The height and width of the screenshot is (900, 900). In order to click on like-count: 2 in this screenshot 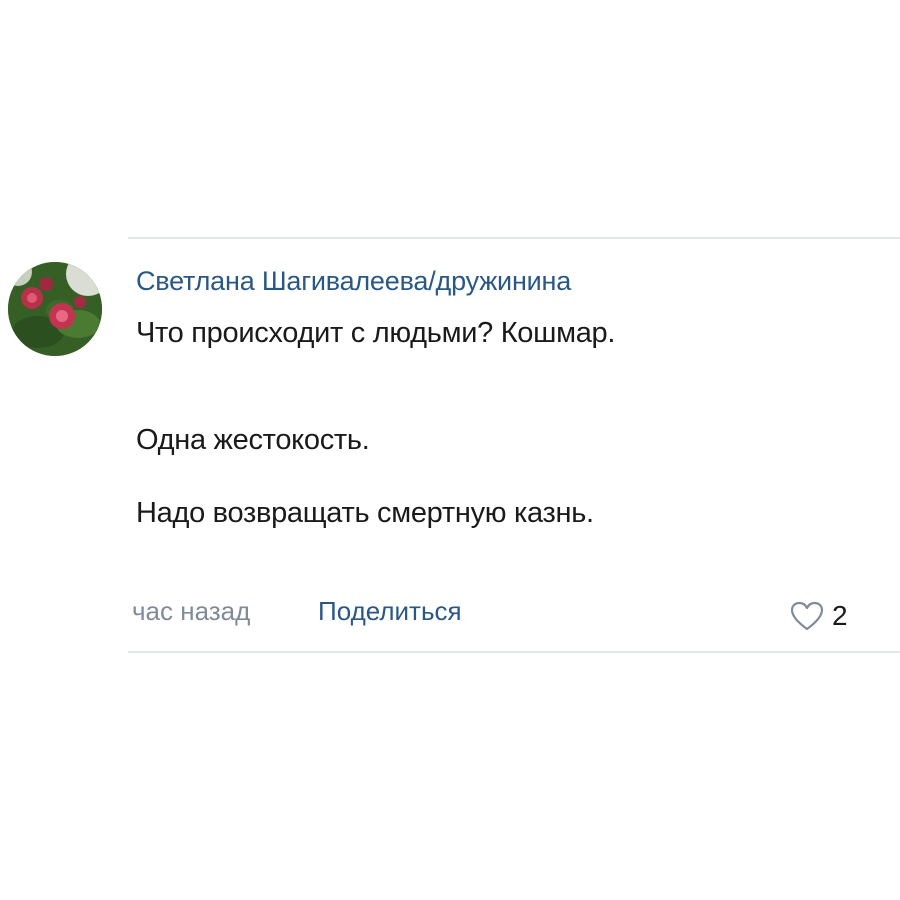, I will do `click(840, 615)`.